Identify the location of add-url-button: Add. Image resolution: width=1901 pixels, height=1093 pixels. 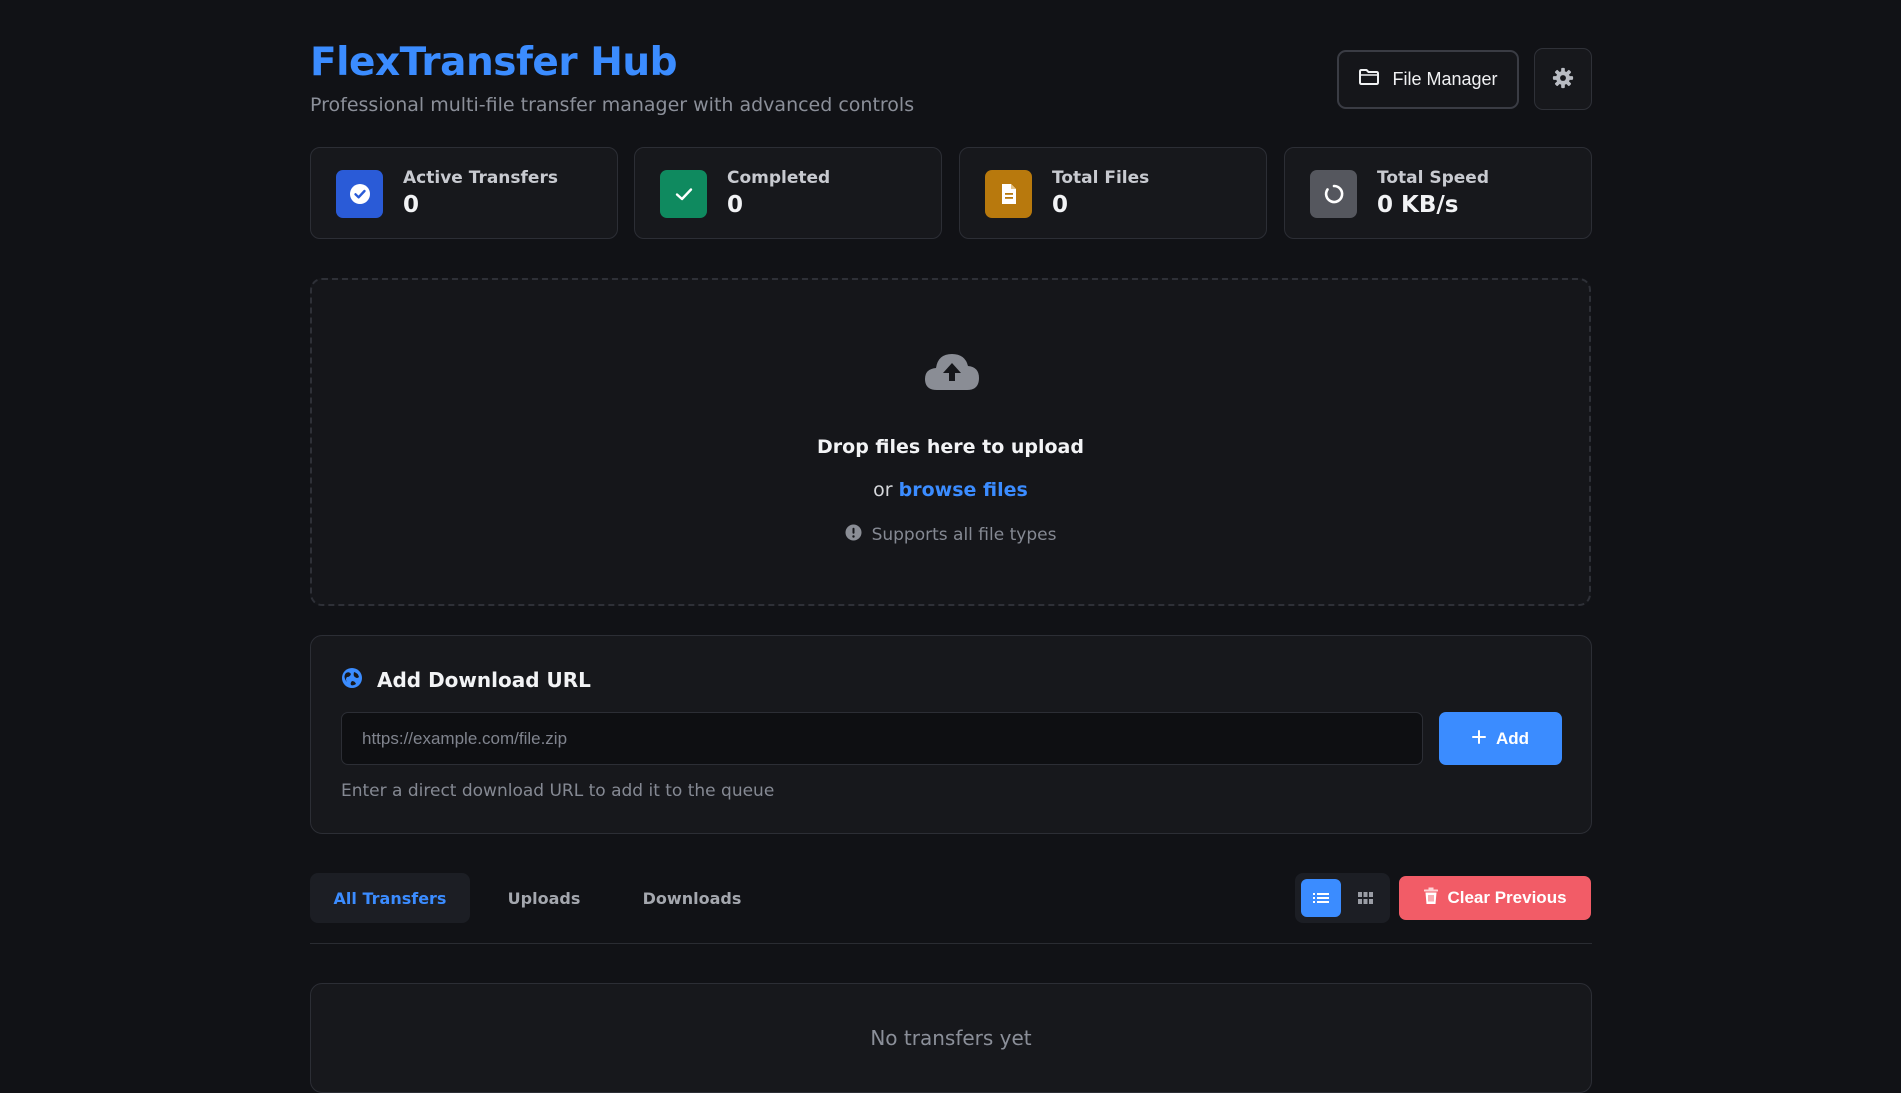
(1500, 738).